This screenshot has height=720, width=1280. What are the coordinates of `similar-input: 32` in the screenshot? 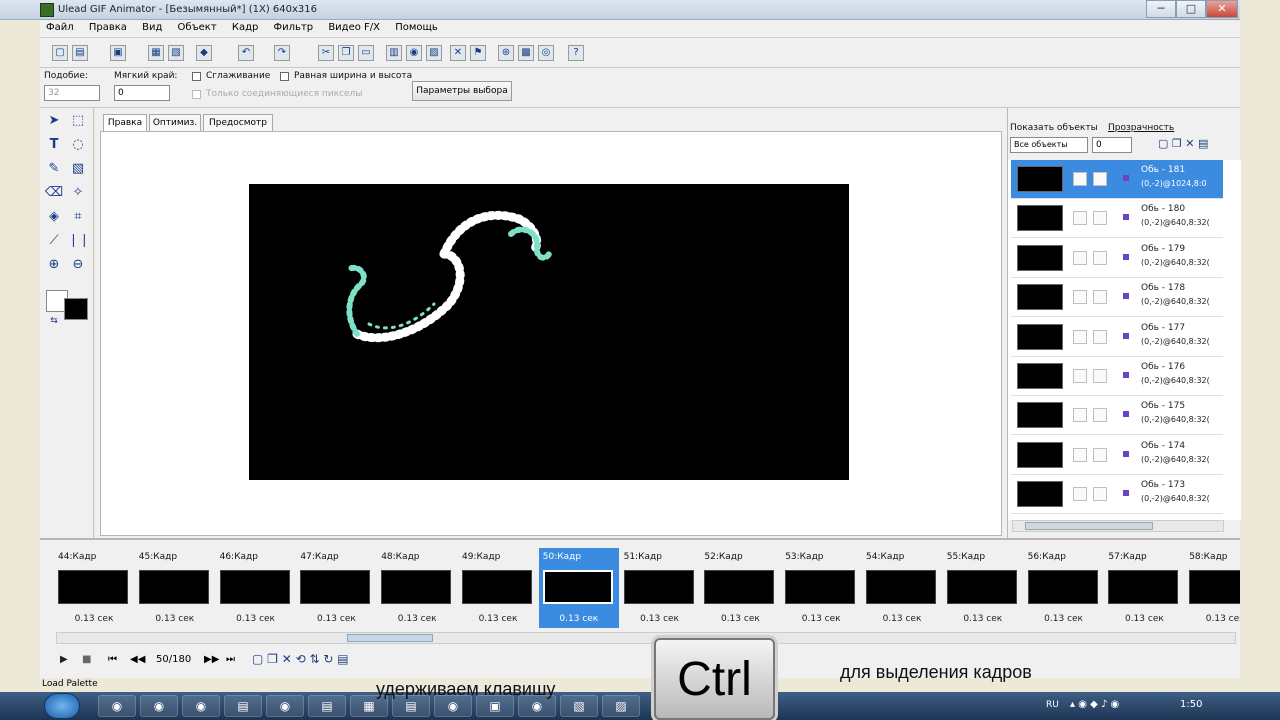 It's located at (72, 93).